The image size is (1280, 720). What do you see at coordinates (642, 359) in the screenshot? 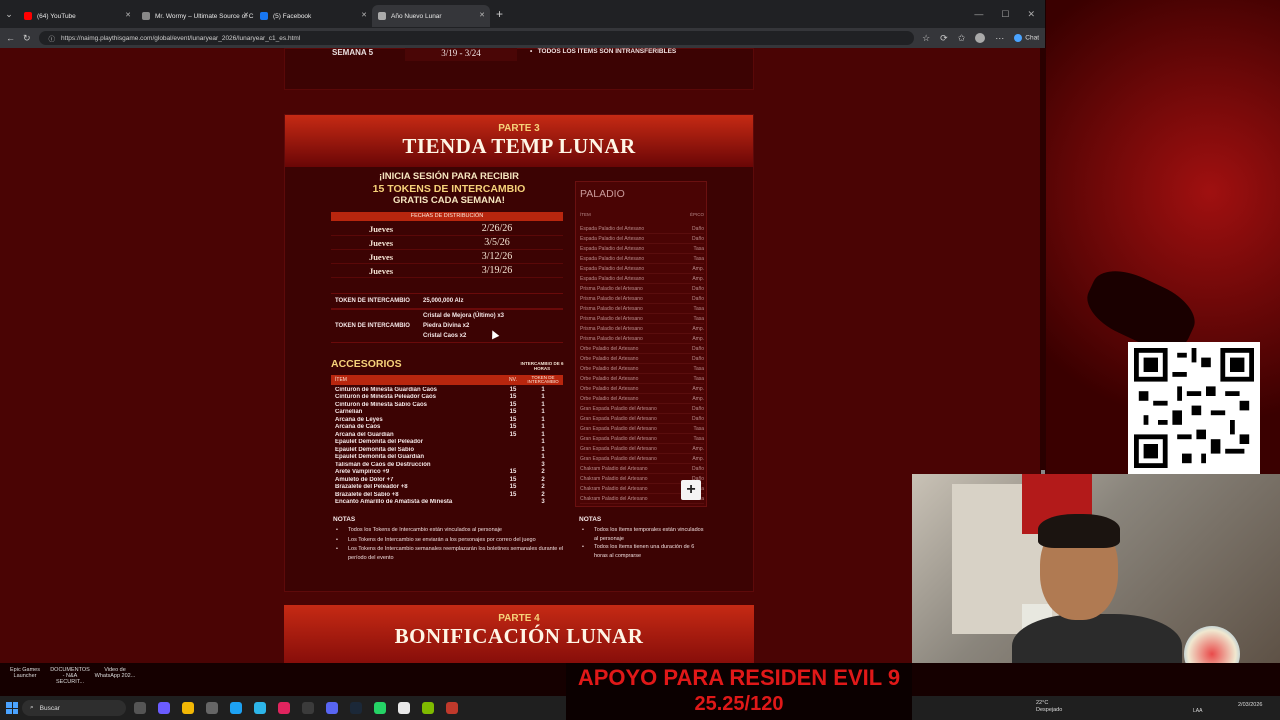
I see `paladio-row: Orbe Paladio del Artesano Daño` at bounding box center [642, 359].